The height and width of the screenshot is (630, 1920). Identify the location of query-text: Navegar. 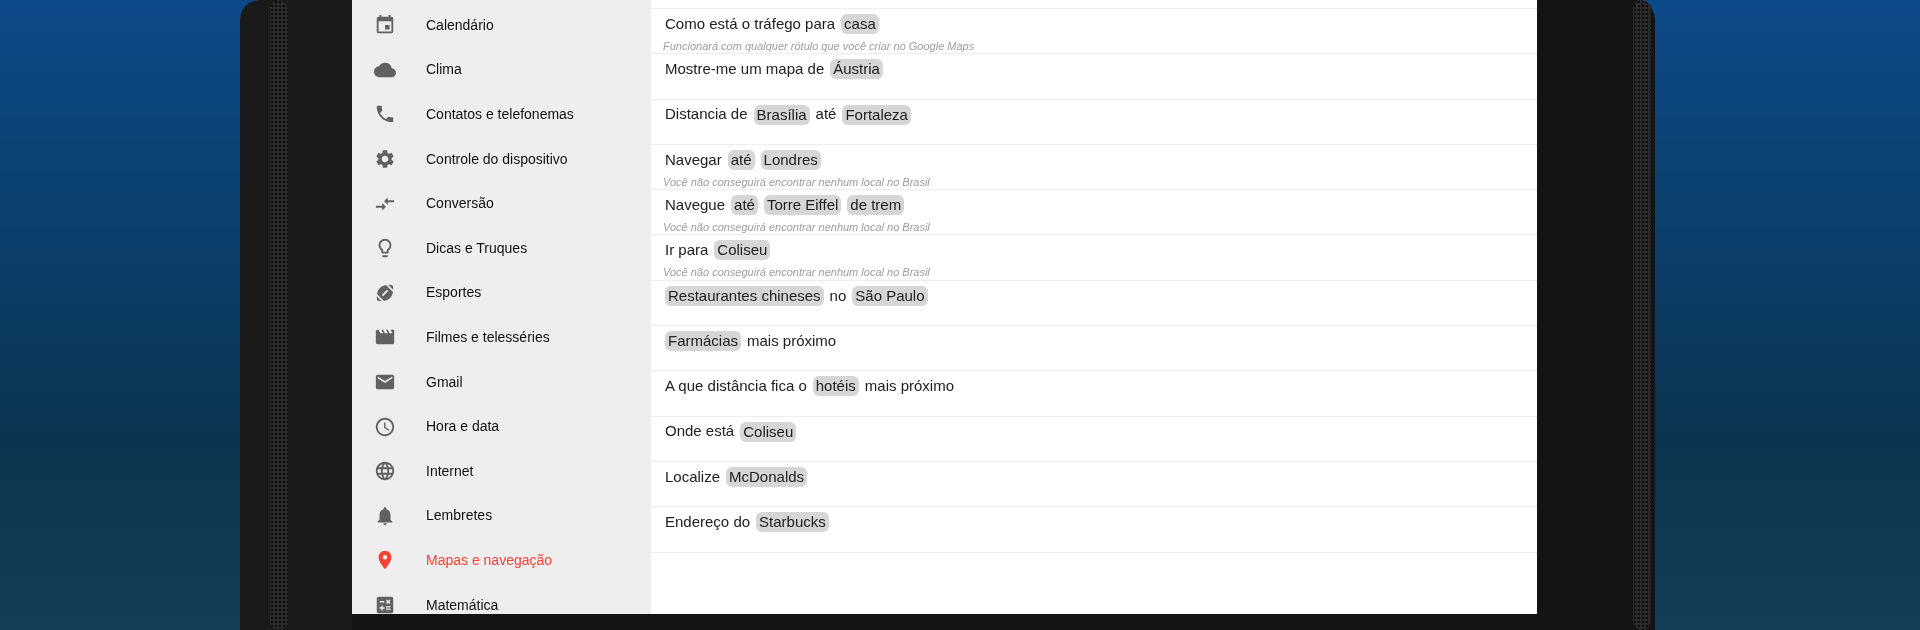
(693, 159).